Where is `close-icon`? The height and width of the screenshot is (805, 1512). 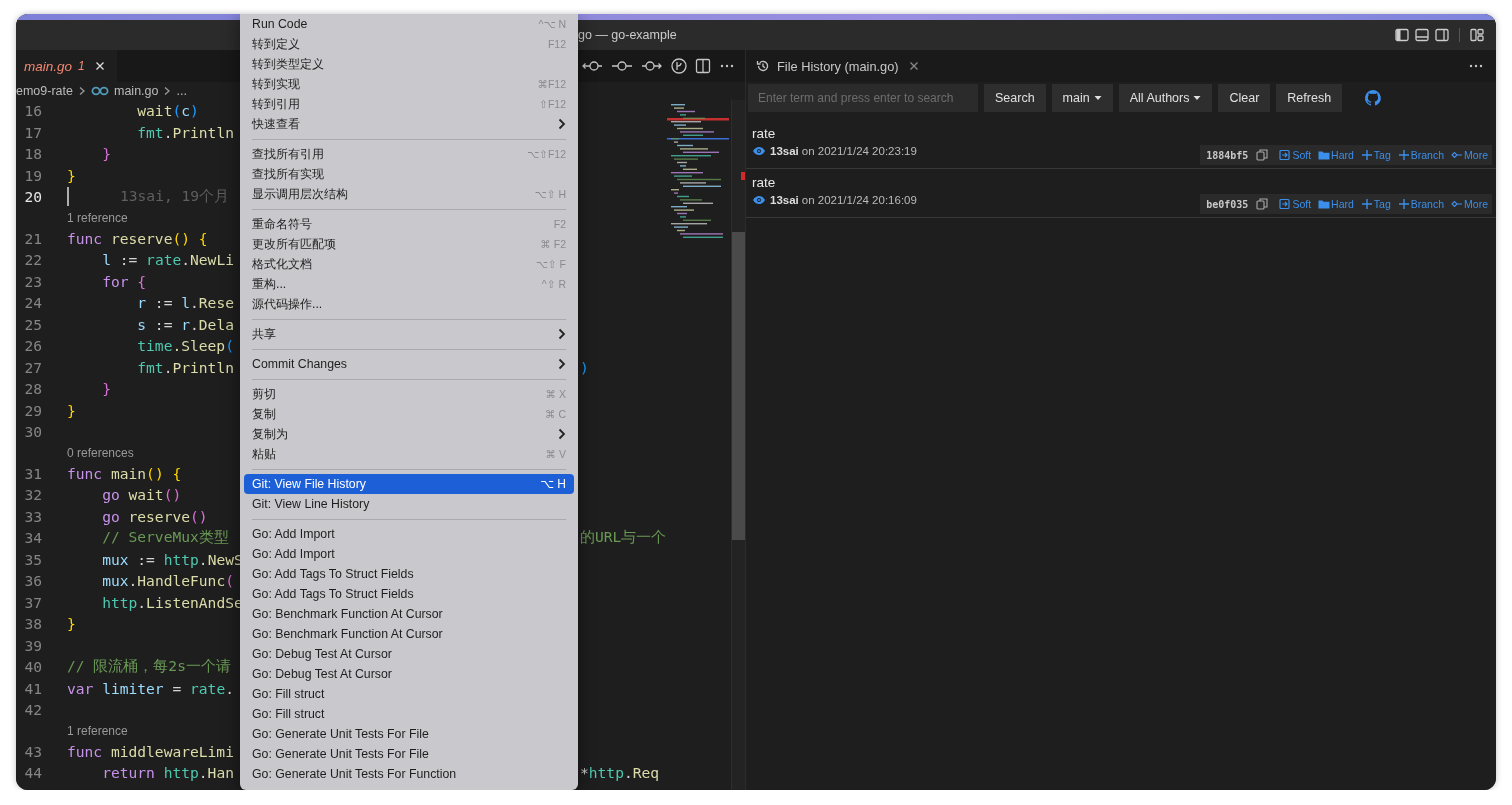
close-icon is located at coordinates (913, 66).